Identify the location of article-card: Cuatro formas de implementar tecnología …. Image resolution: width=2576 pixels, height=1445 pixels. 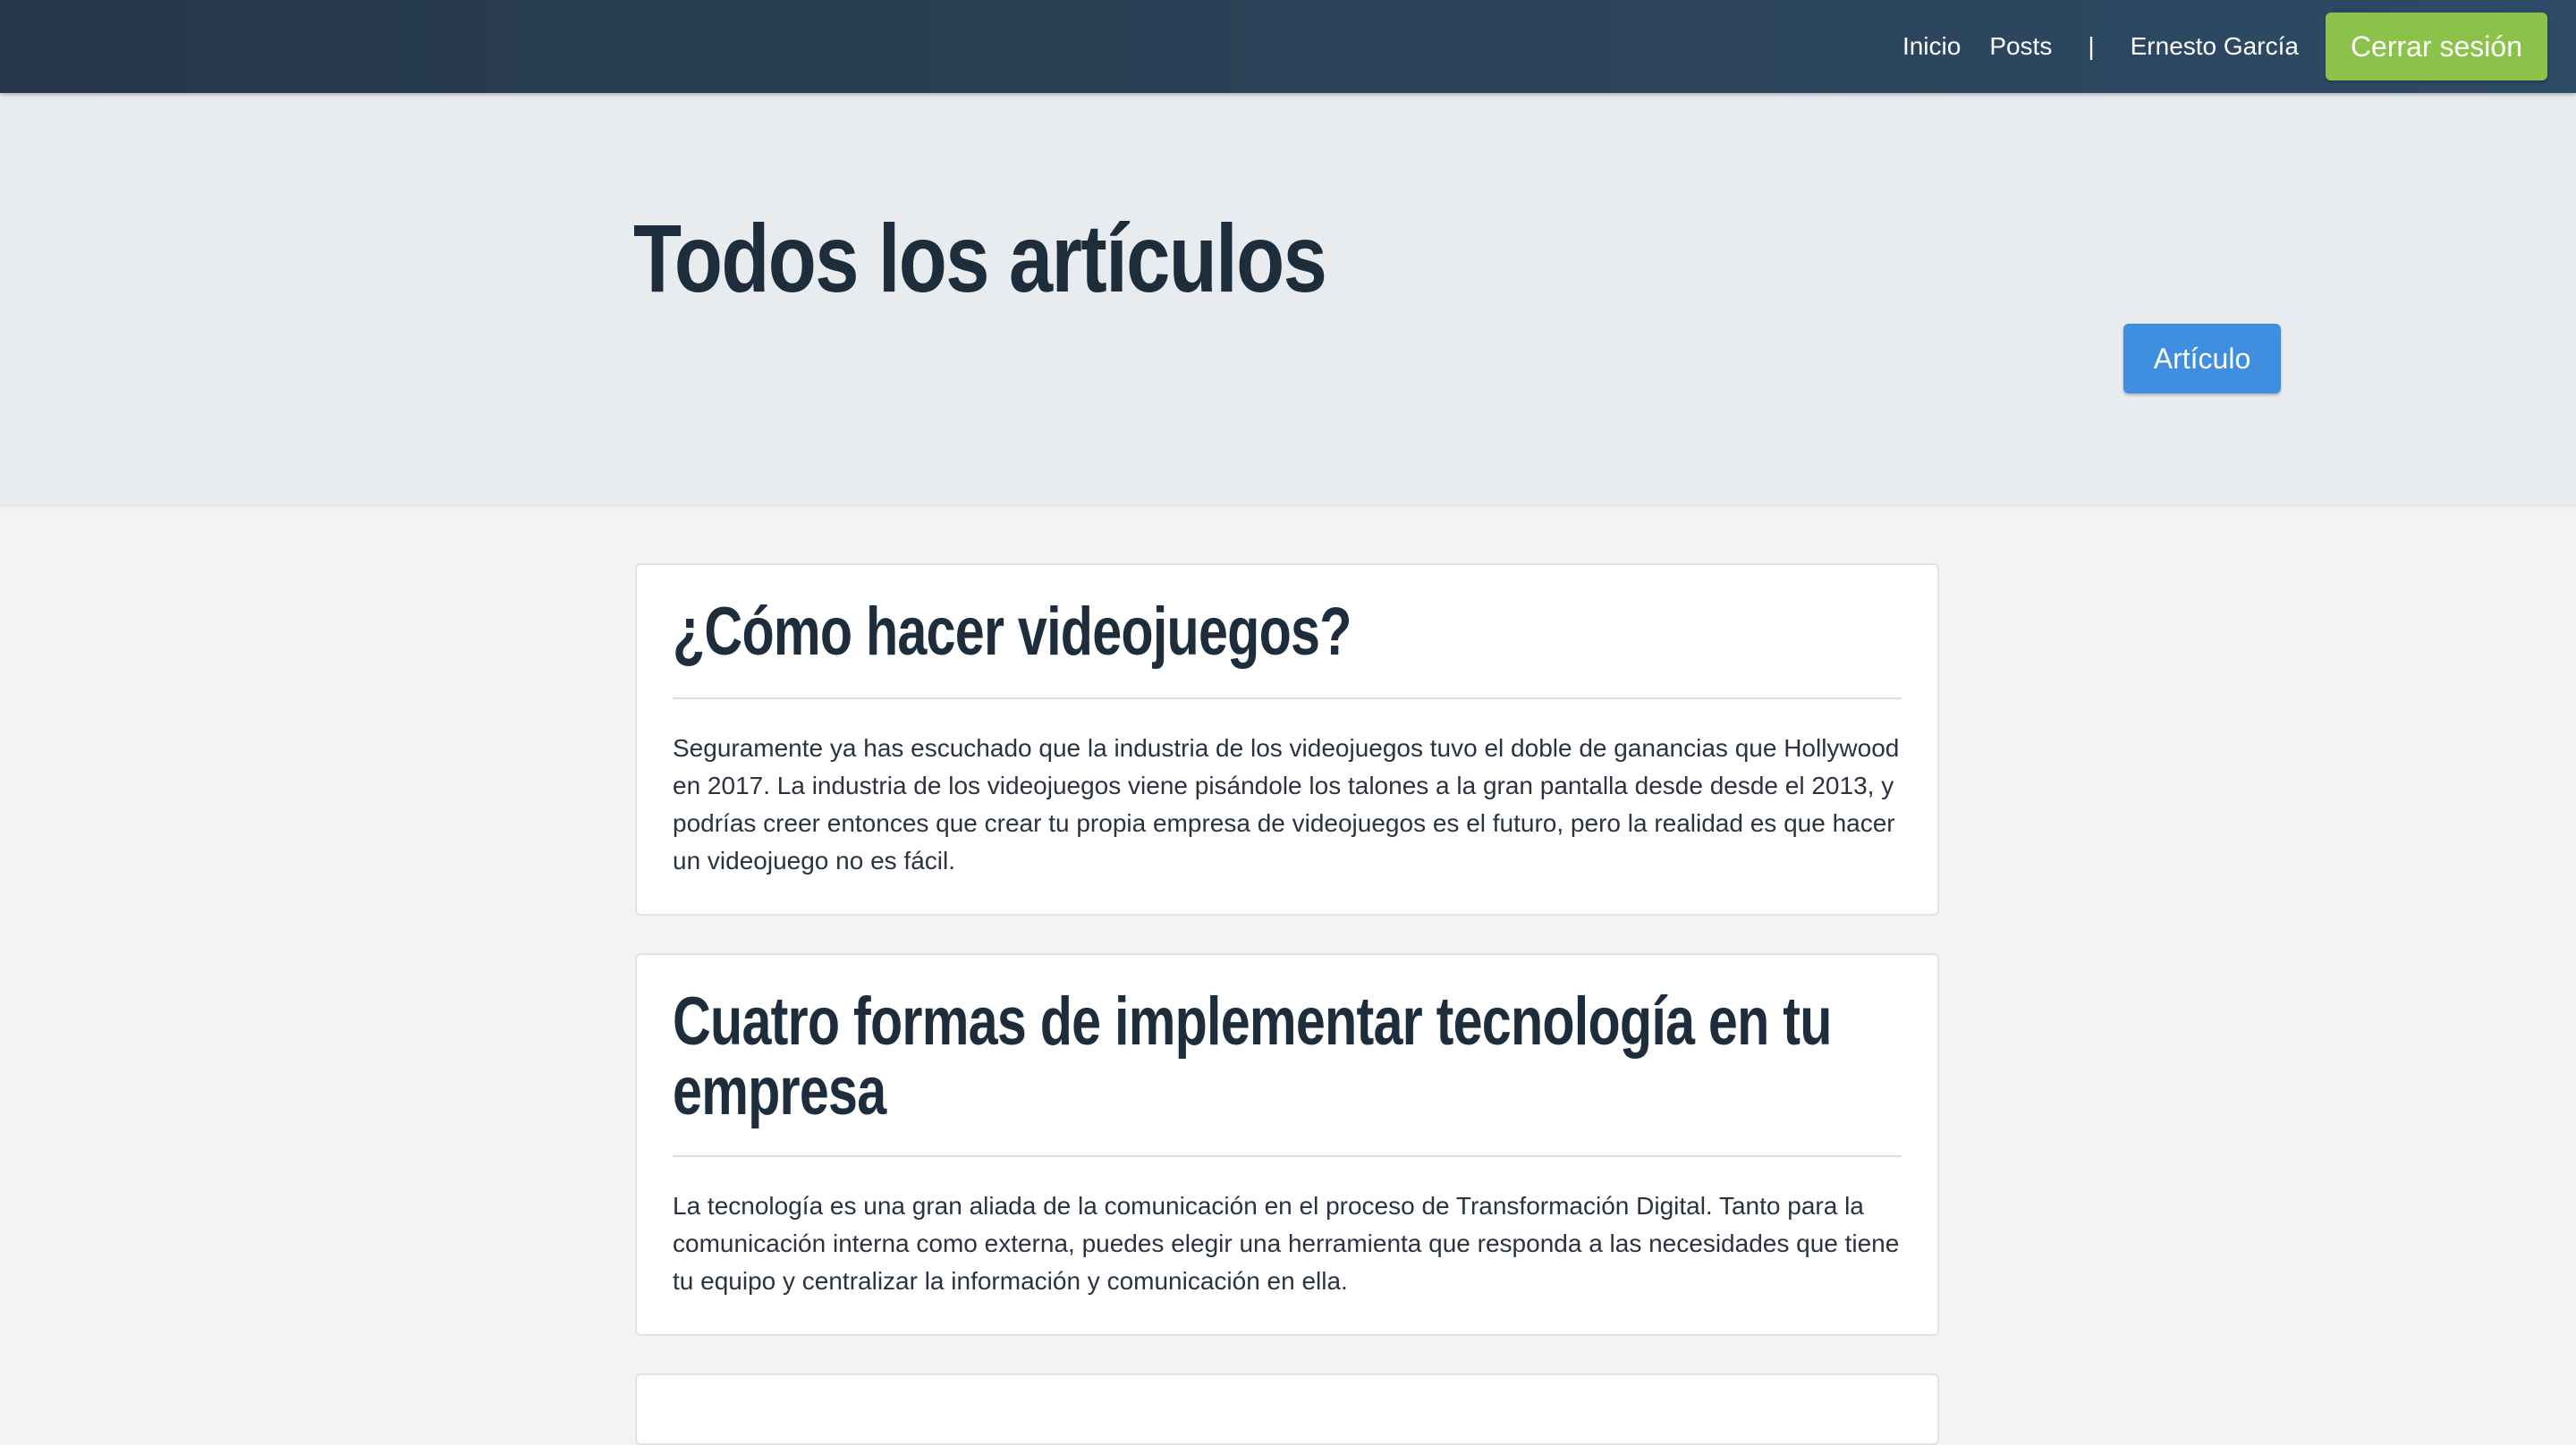
(1287, 1144).